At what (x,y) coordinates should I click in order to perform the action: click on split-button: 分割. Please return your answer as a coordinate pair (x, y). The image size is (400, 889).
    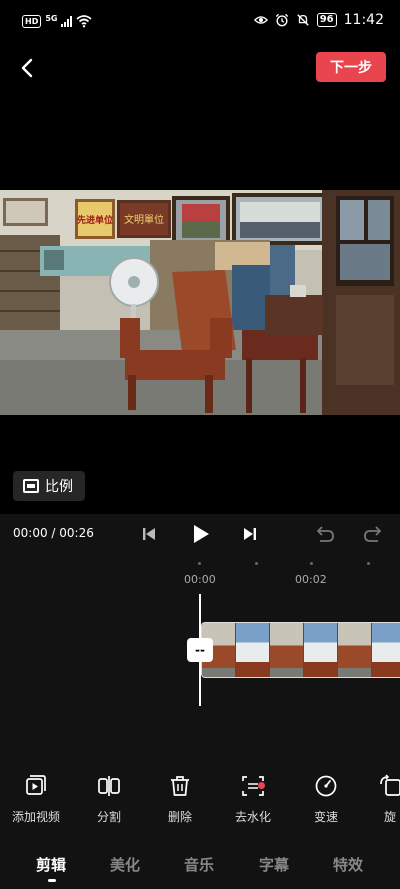
    Looking at the image, I should click on (109, 799).